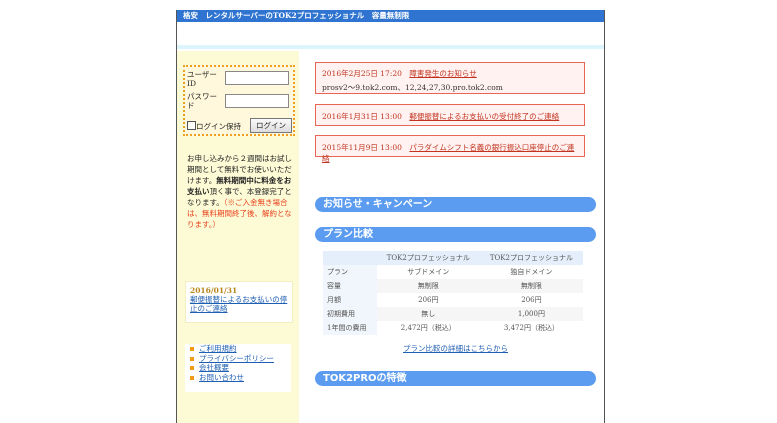 Image resolution: width=777 pixels, height=423 pixels. What do you see at coordinates (428, 258) in the screenshot?
I see `plan-header-1: TOK2プロフェッショナル` at bounding box center [428, 258].